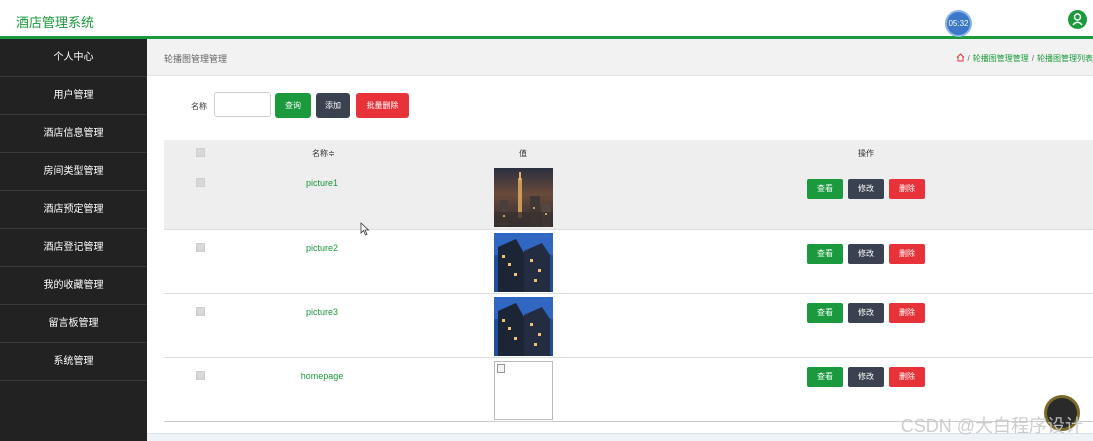 This screenshot has height=441, width=1093. I want to click on sidebar-item-message-board: 留言板管理, so click(73, 324).